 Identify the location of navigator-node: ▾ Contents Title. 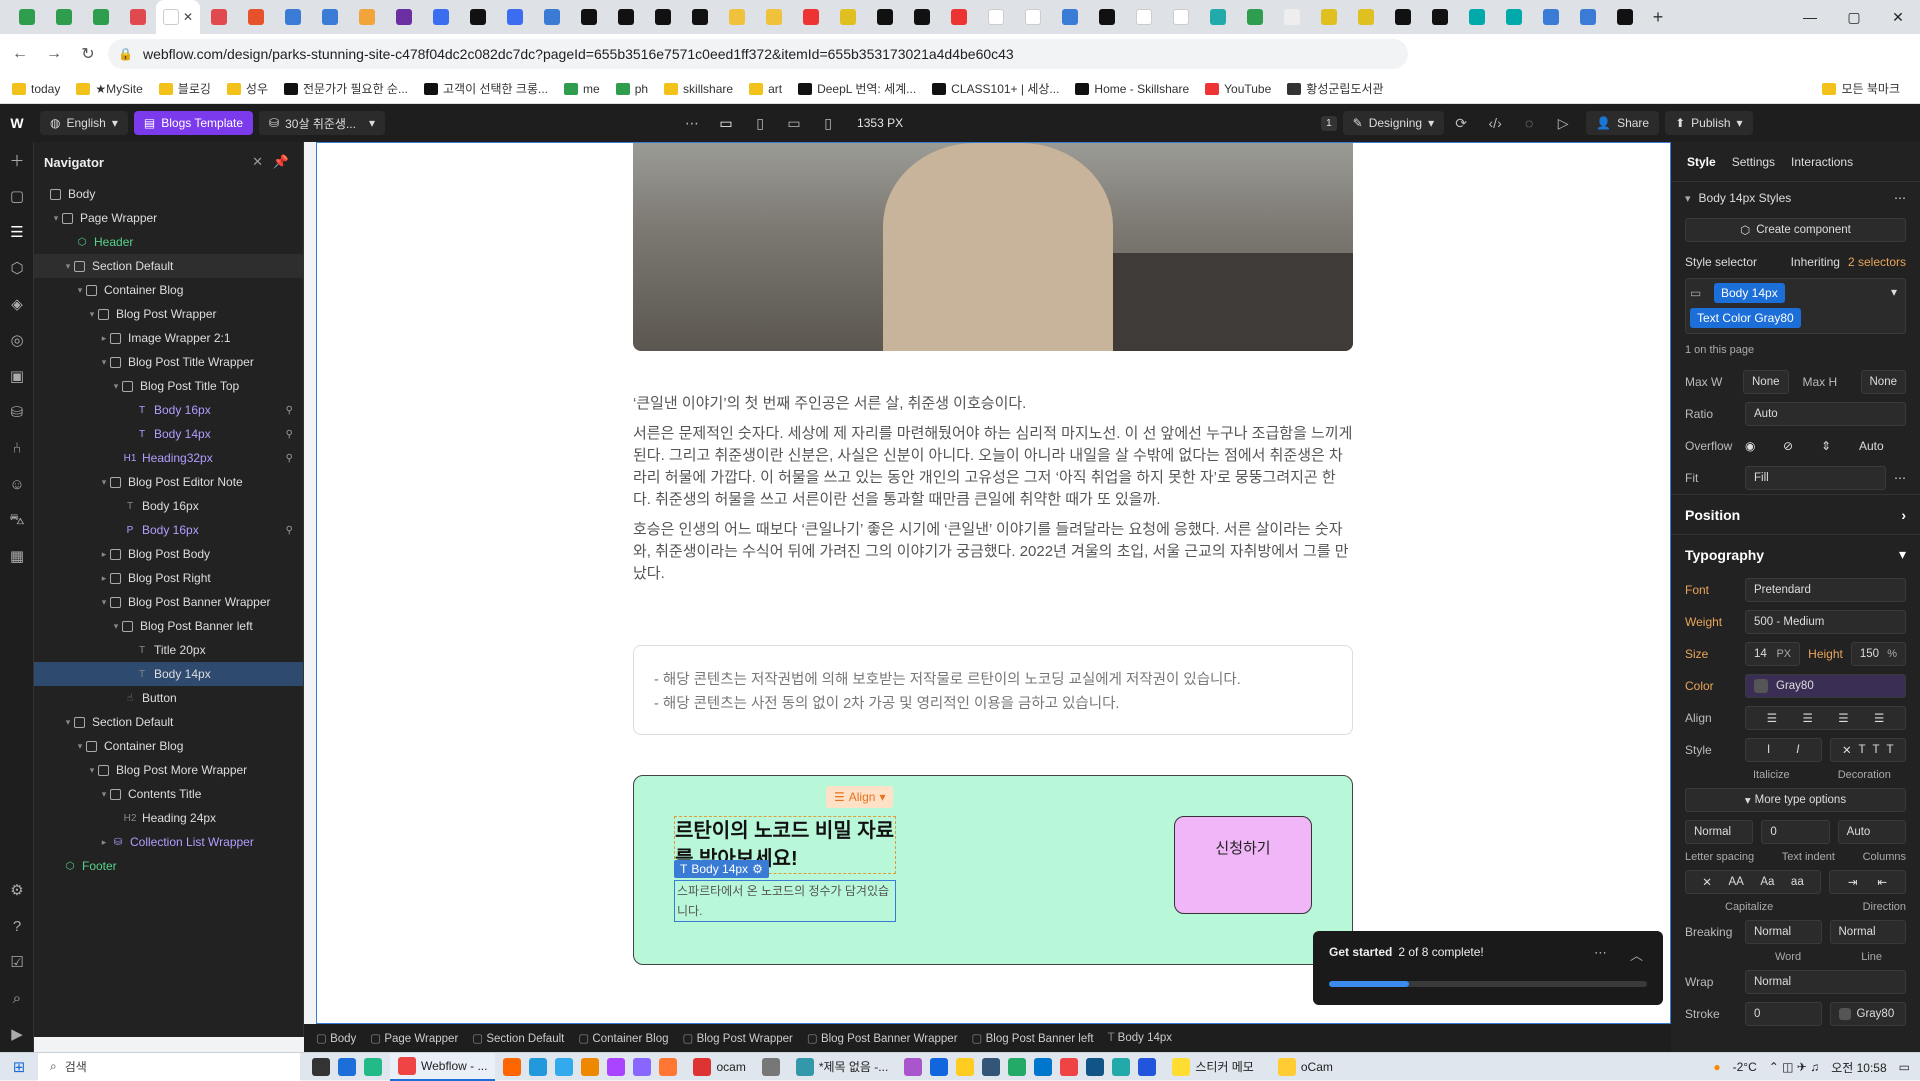
(168, 794).